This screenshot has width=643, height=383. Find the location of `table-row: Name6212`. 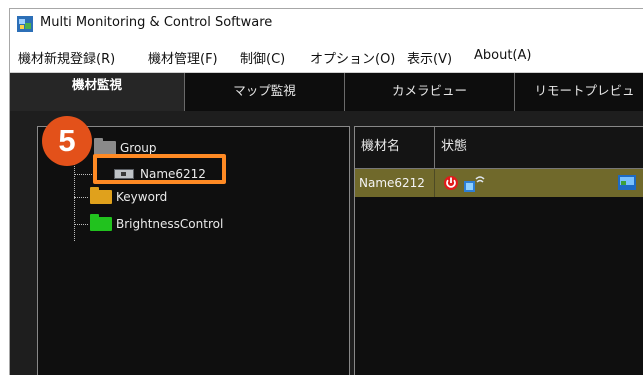

table-row: Name6212 is located at coordinates (499, 183).